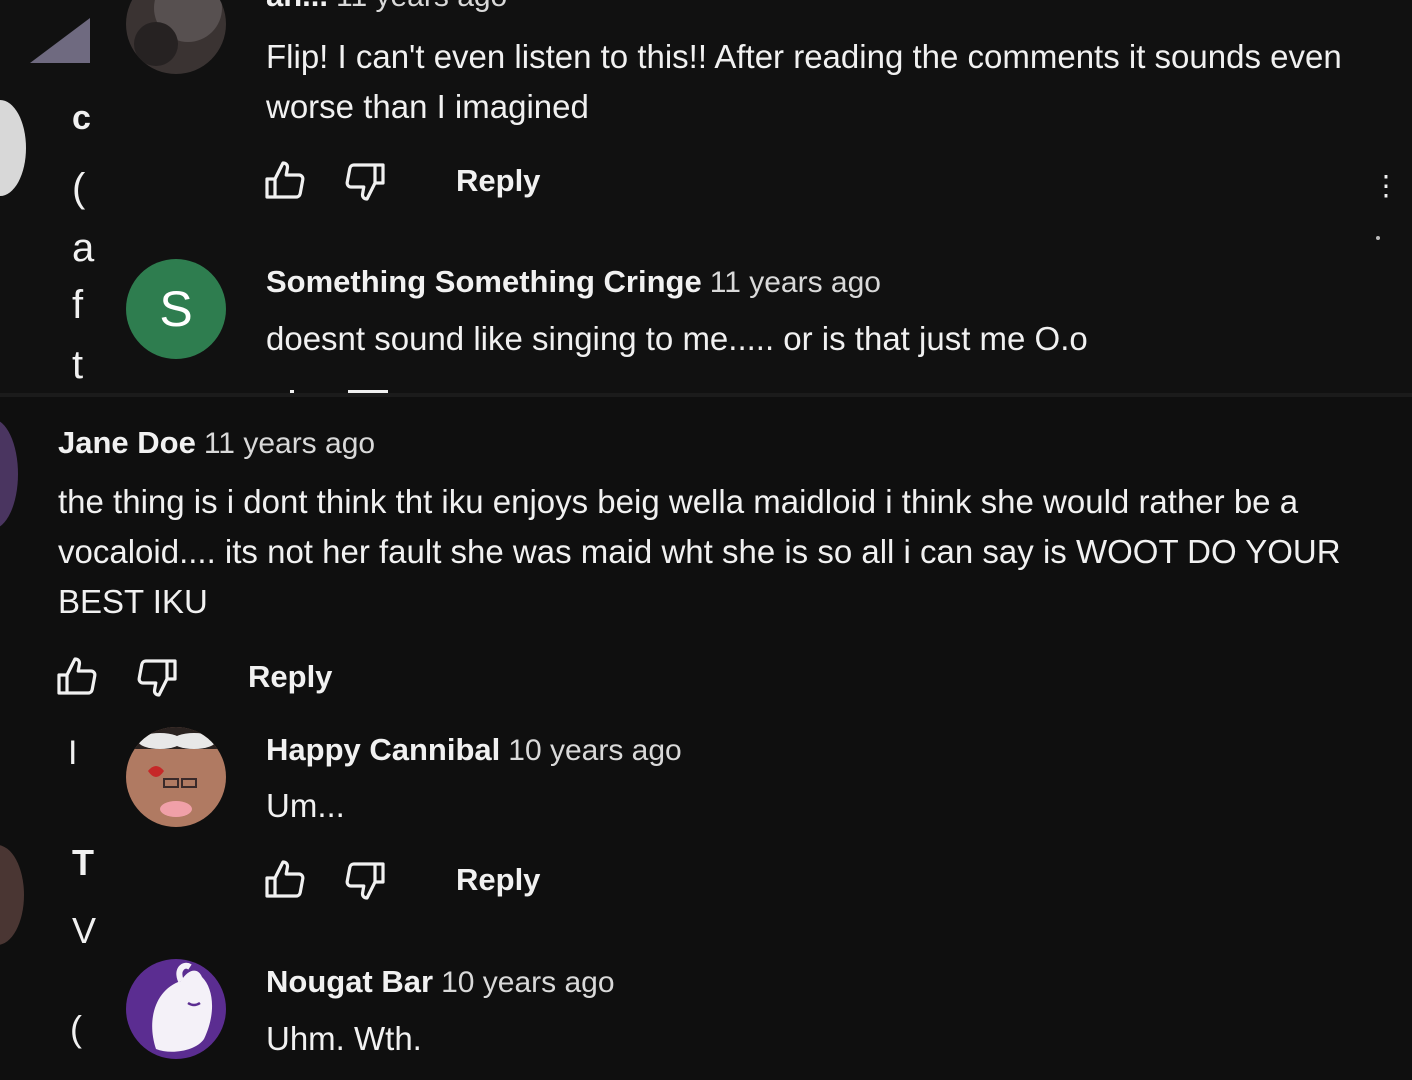  What do you see at coordinates (1378, 238) in the screenshot?
I see `more-actions-dot` at bounding box center [1378, 238].